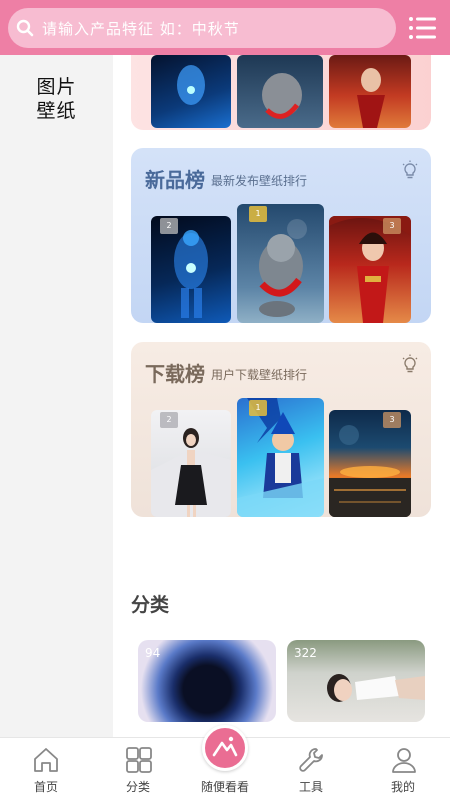  What do you see at coordinates (25, 28) in the screenshot?
I see `search-icon` at bounding box center [25, 28].